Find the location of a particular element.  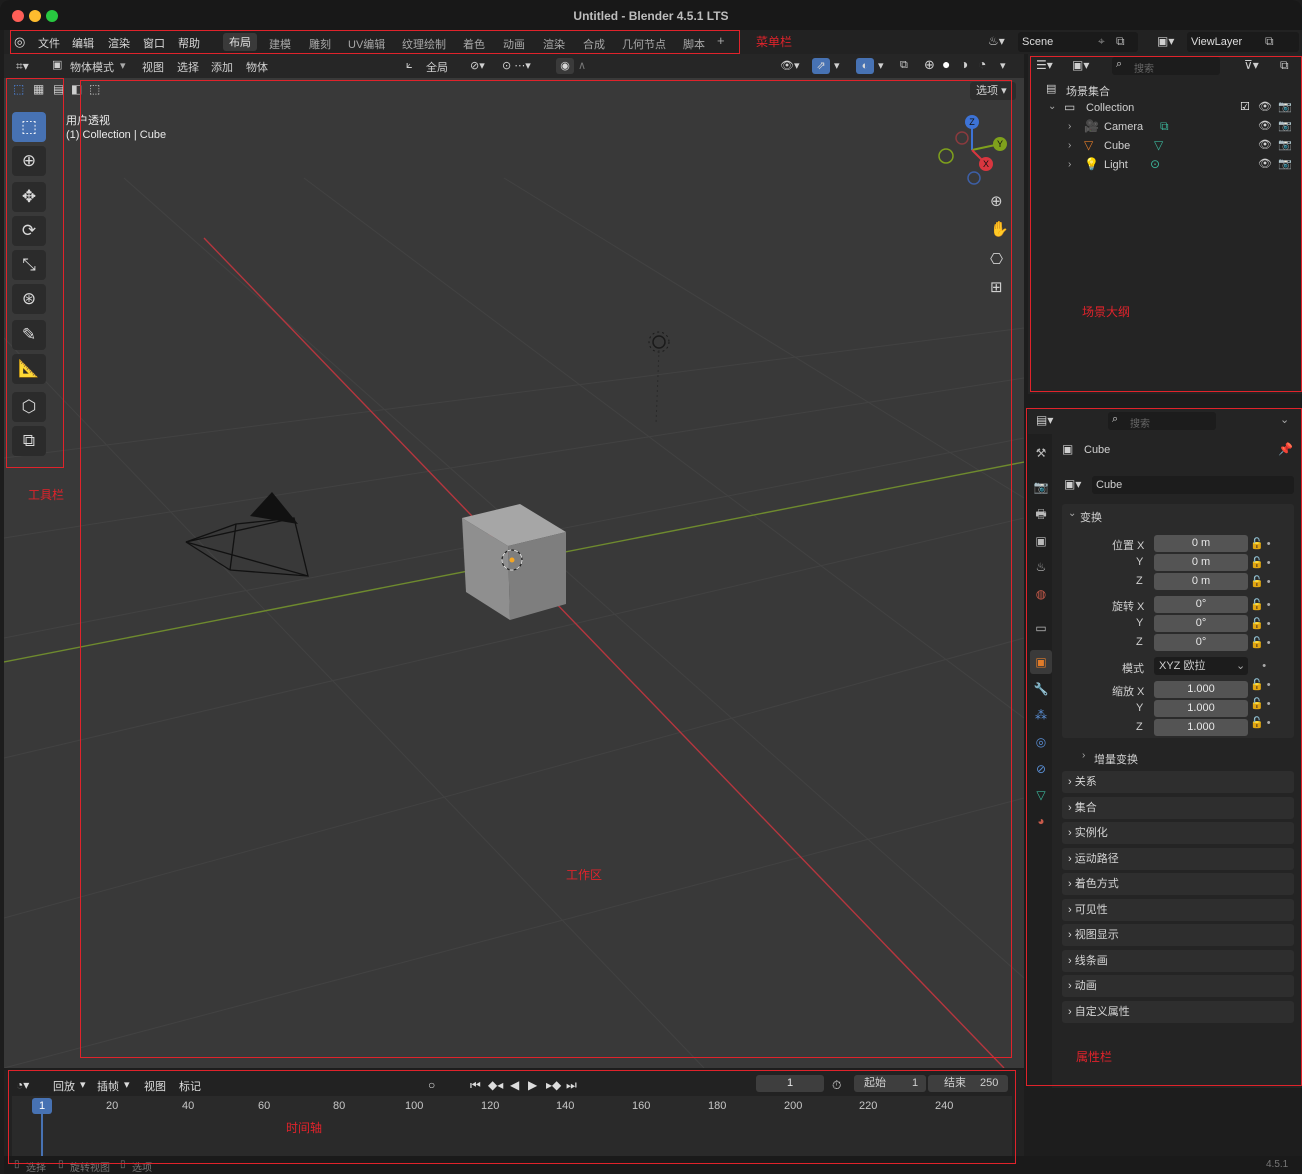

version-label: 4.5.1 is located at coordinates (1277, 1164).